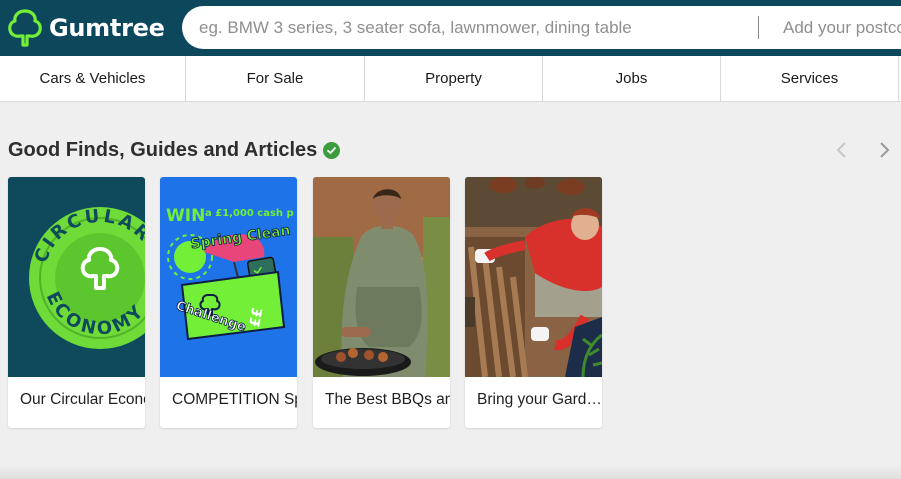  What do you see at coordinates (758, 27) in the screenshot?
I see `search-divider` at bounding box center [758, 27].